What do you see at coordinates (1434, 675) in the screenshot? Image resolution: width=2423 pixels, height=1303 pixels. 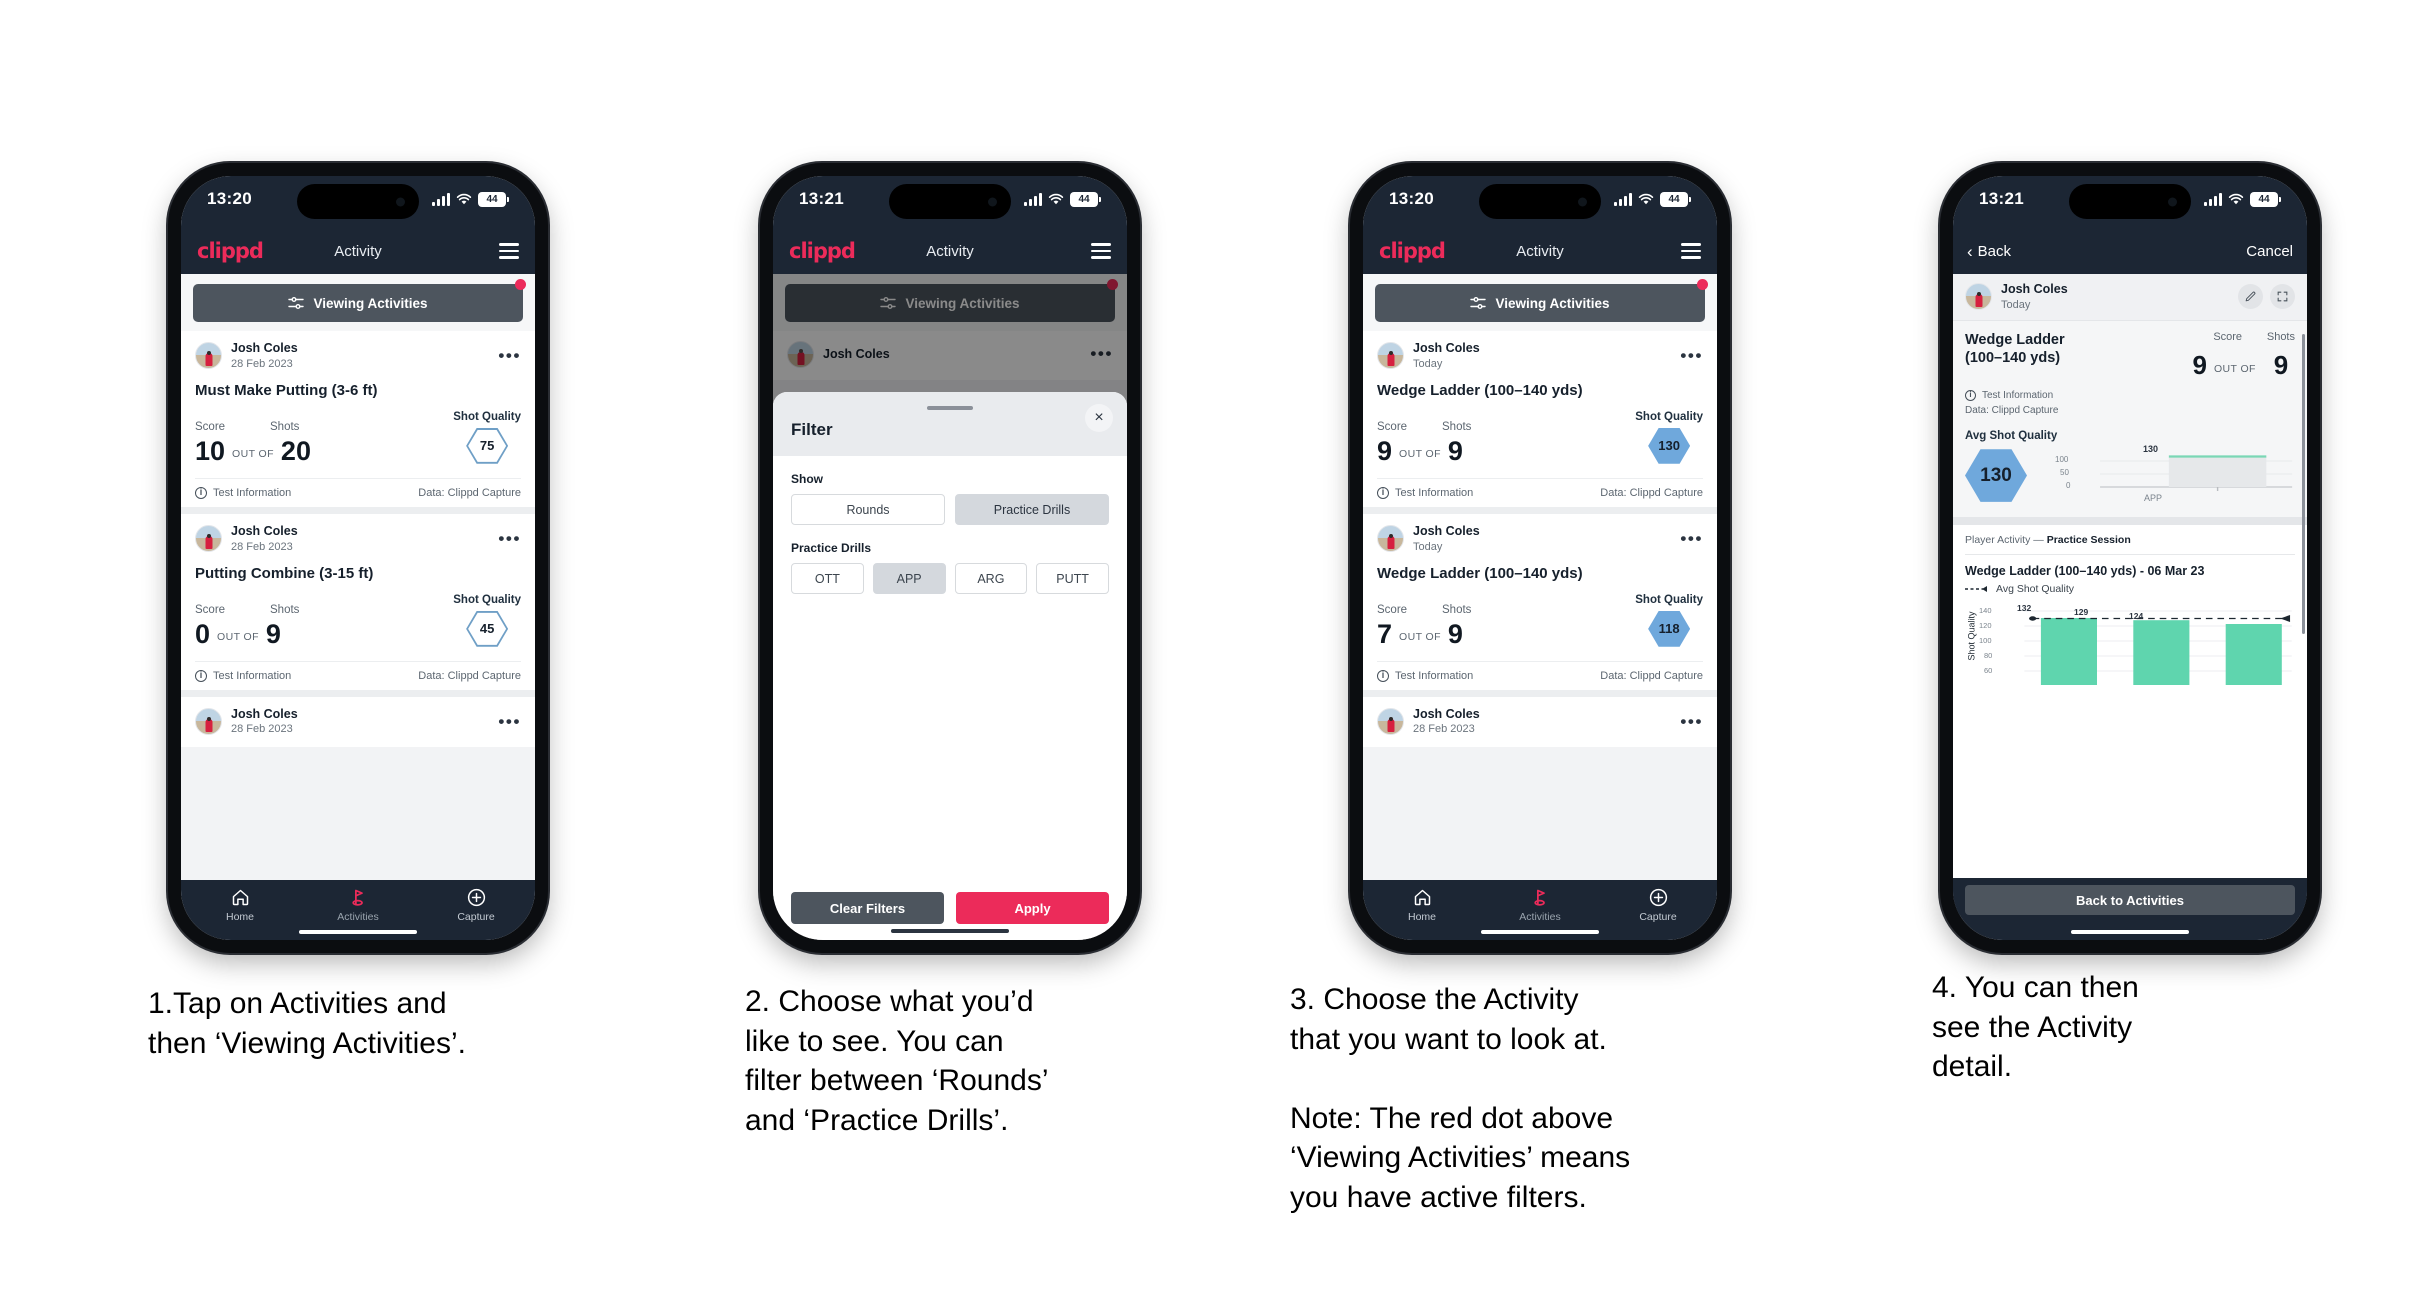 I see `test-information-label: Test Information` at bounding box center [1434, 675].